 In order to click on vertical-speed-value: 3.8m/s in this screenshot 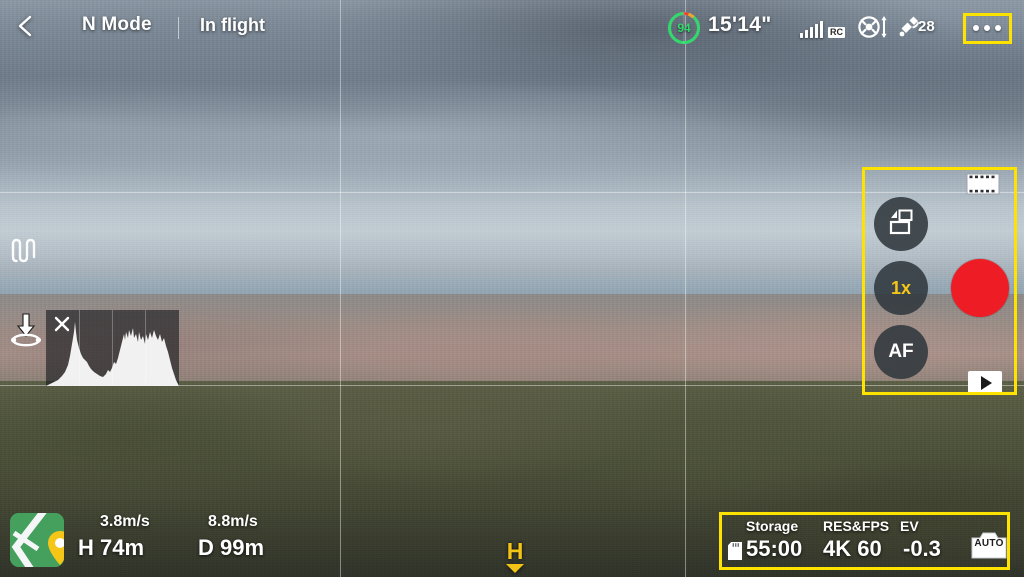, I will do `click(125, 521)`.